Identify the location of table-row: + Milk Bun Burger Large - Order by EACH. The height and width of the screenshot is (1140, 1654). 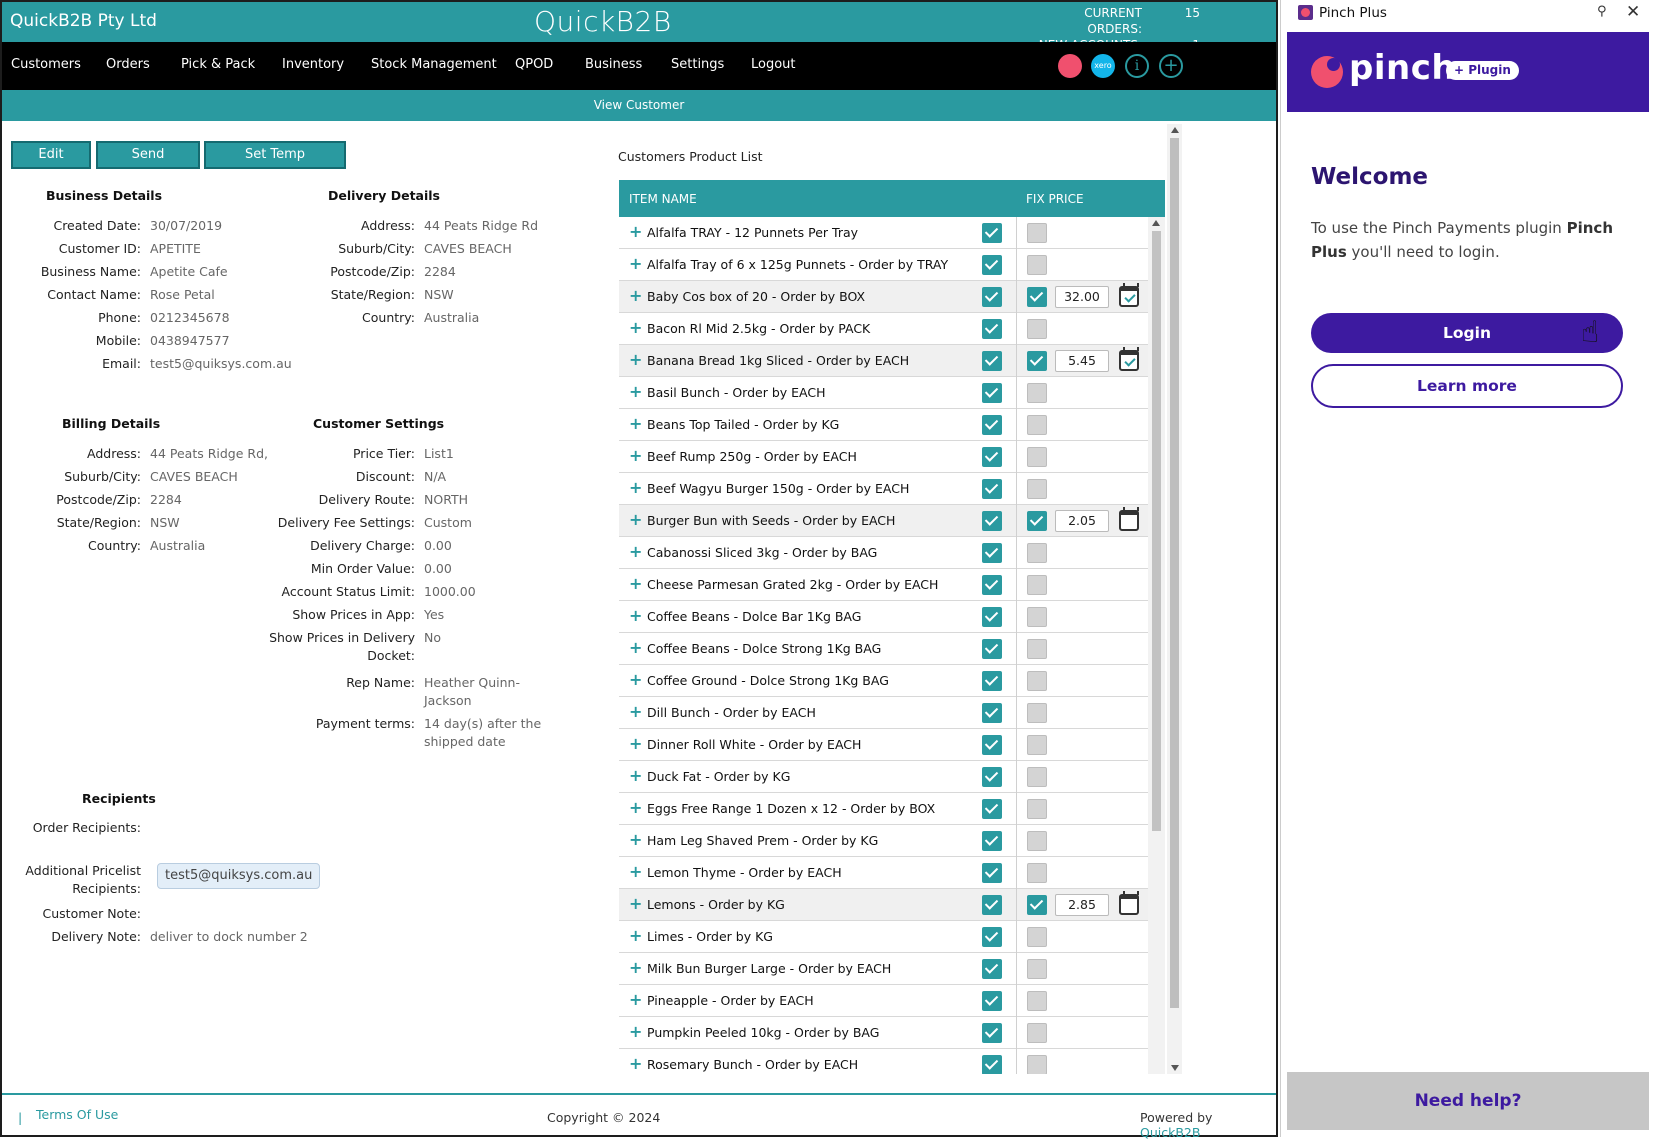
(883, 969).